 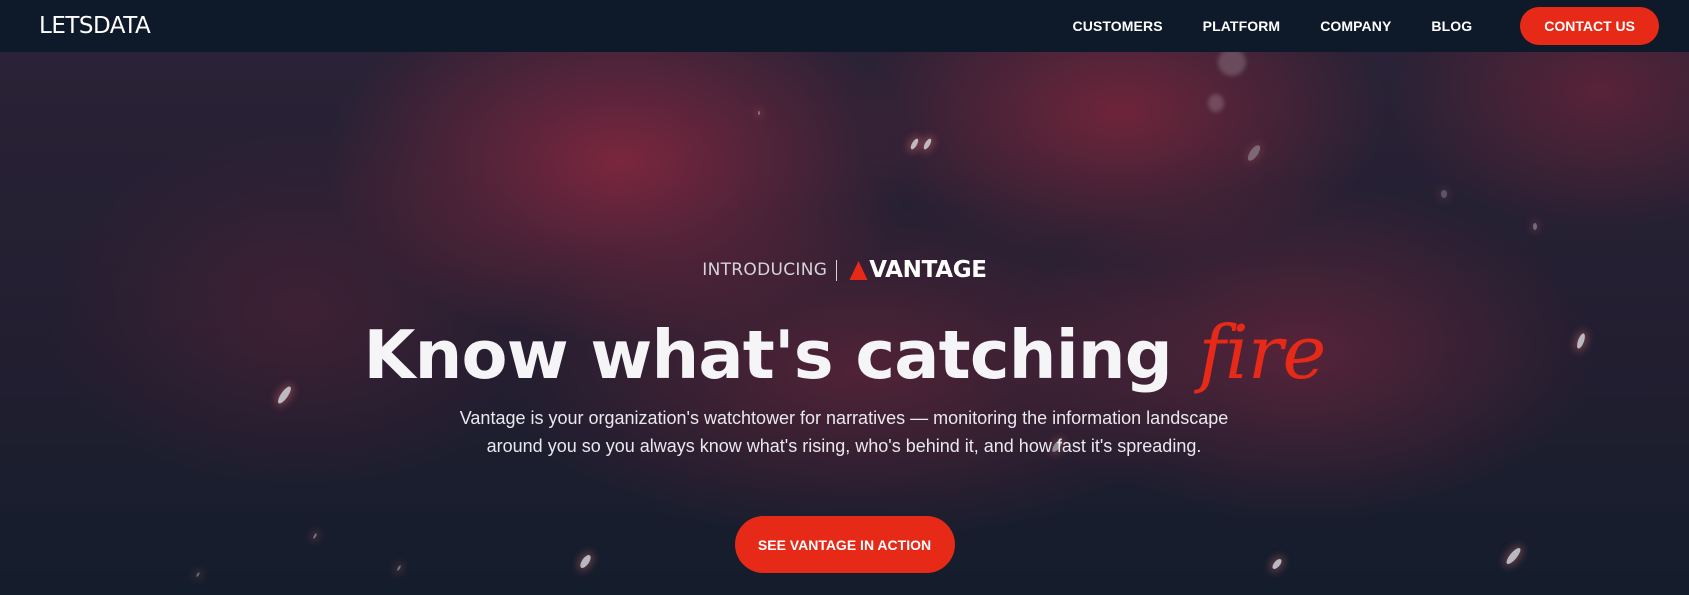 I want to click on nav-link-customers: CUSTOMERS, so click(x=1118, y=26).